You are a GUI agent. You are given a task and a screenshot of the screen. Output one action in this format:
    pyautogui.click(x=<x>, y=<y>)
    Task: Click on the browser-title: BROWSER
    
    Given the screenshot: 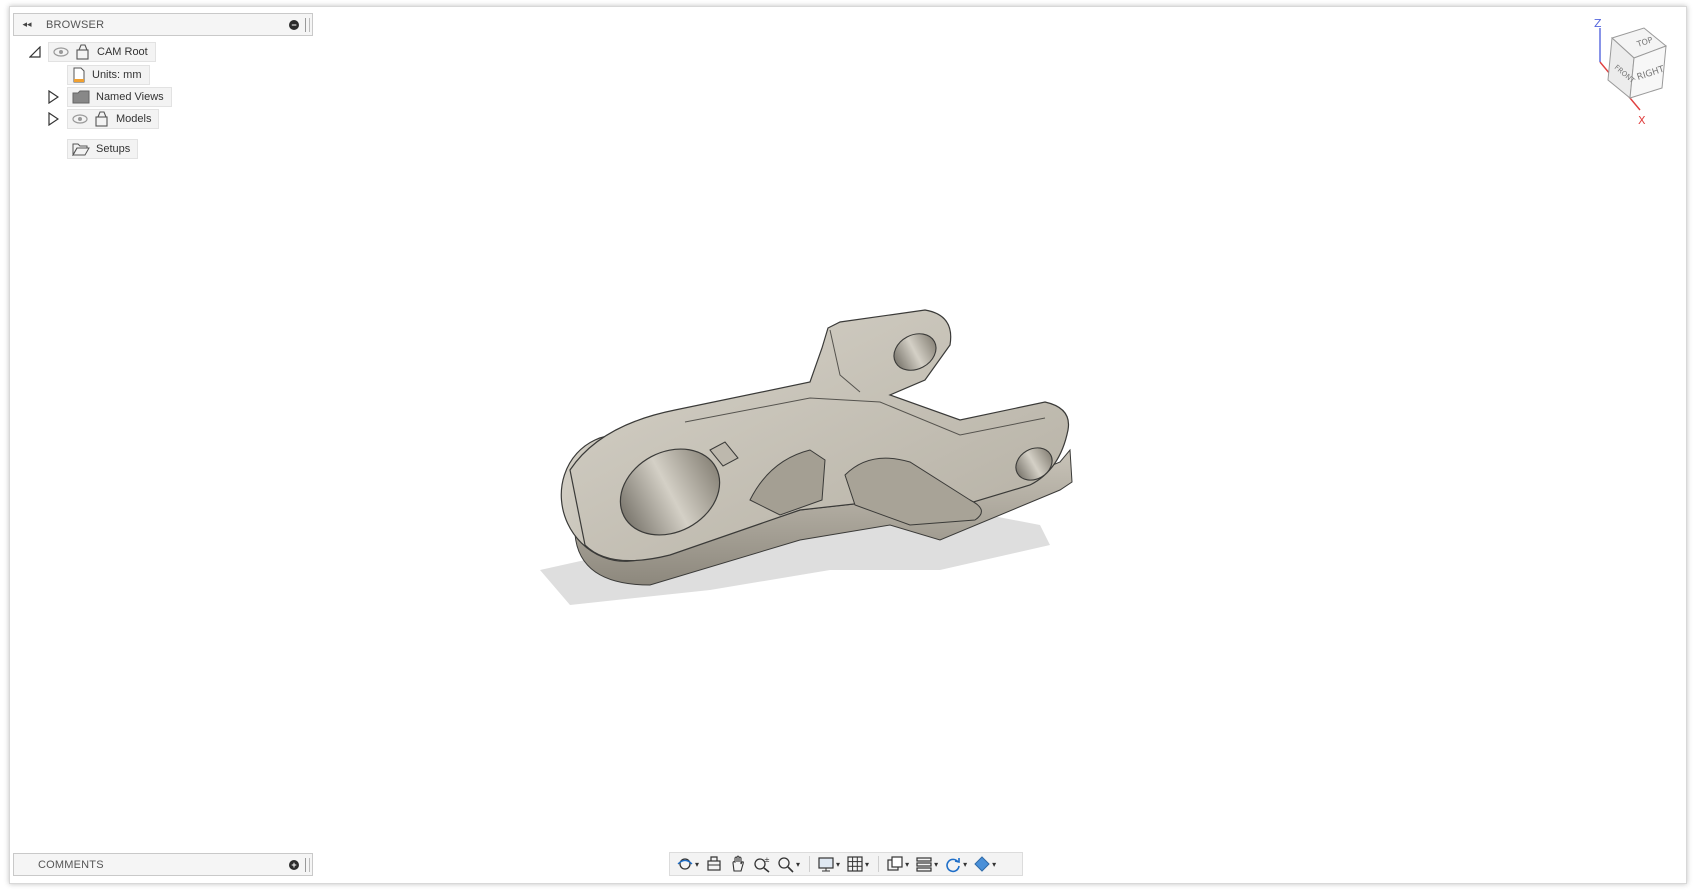 What is the action you would take?
    pyautogui.click(x=75, y=24)
    